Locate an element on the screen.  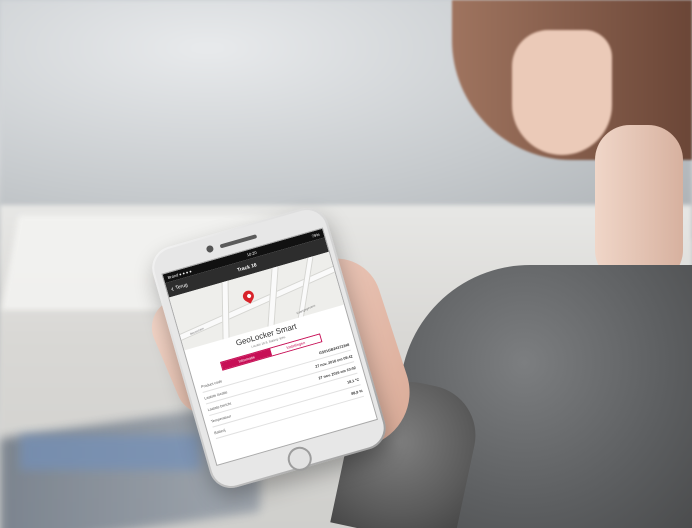
battery-status: 79% is located at coordinates (316, 235).